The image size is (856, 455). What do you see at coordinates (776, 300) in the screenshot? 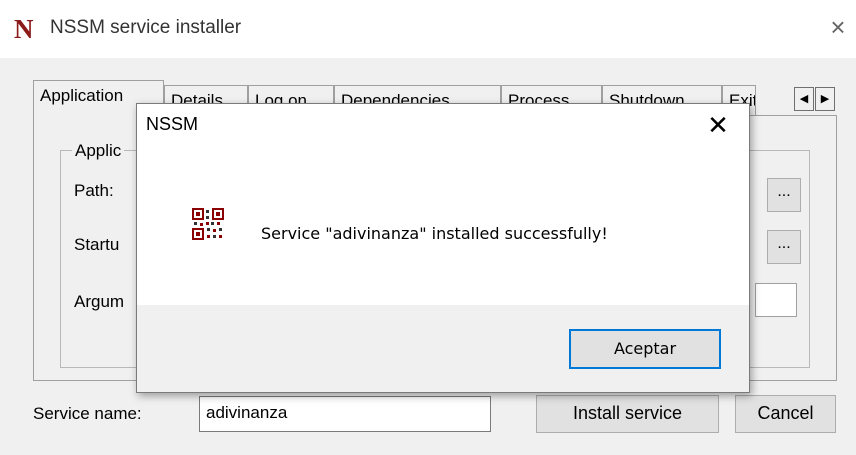
I see `arguments-input` at bounding box center [776, 300].